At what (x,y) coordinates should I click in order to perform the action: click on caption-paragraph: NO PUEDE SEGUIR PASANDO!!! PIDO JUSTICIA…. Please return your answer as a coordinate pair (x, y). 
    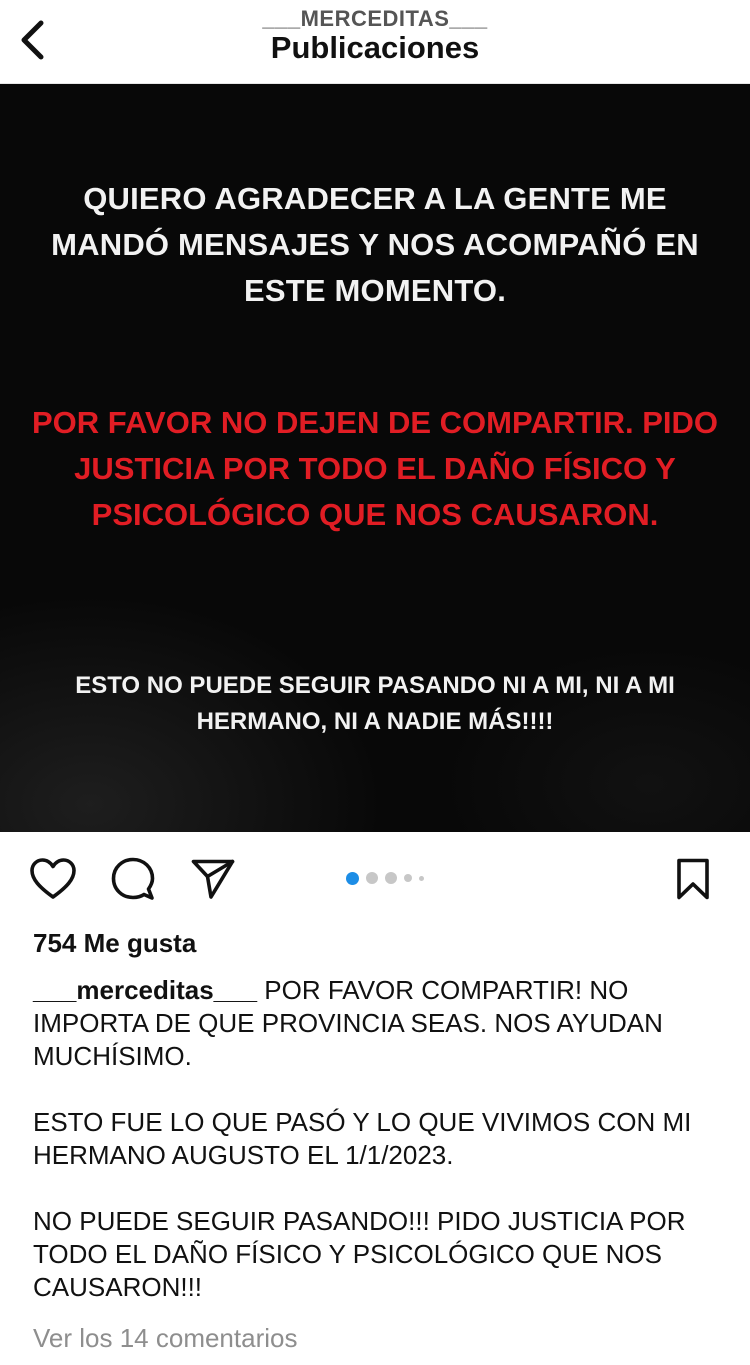
    Looking at the image, I should click on (359, 1254).